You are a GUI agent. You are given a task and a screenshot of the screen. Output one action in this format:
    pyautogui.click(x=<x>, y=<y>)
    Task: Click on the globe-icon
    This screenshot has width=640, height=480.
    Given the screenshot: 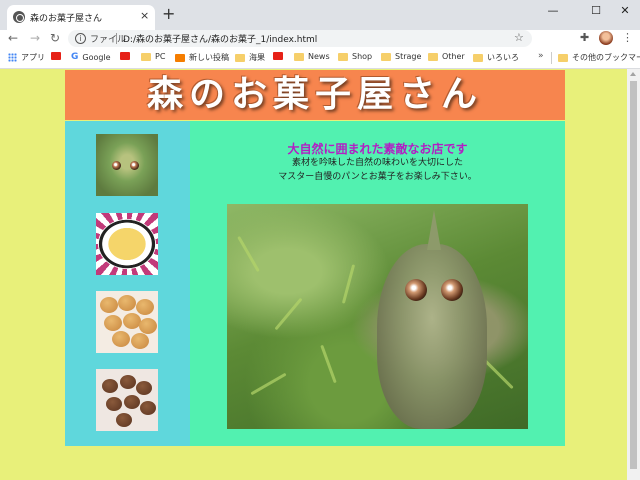 What is the action you would take?
    pyautogui.click(x=19, y=17)
    